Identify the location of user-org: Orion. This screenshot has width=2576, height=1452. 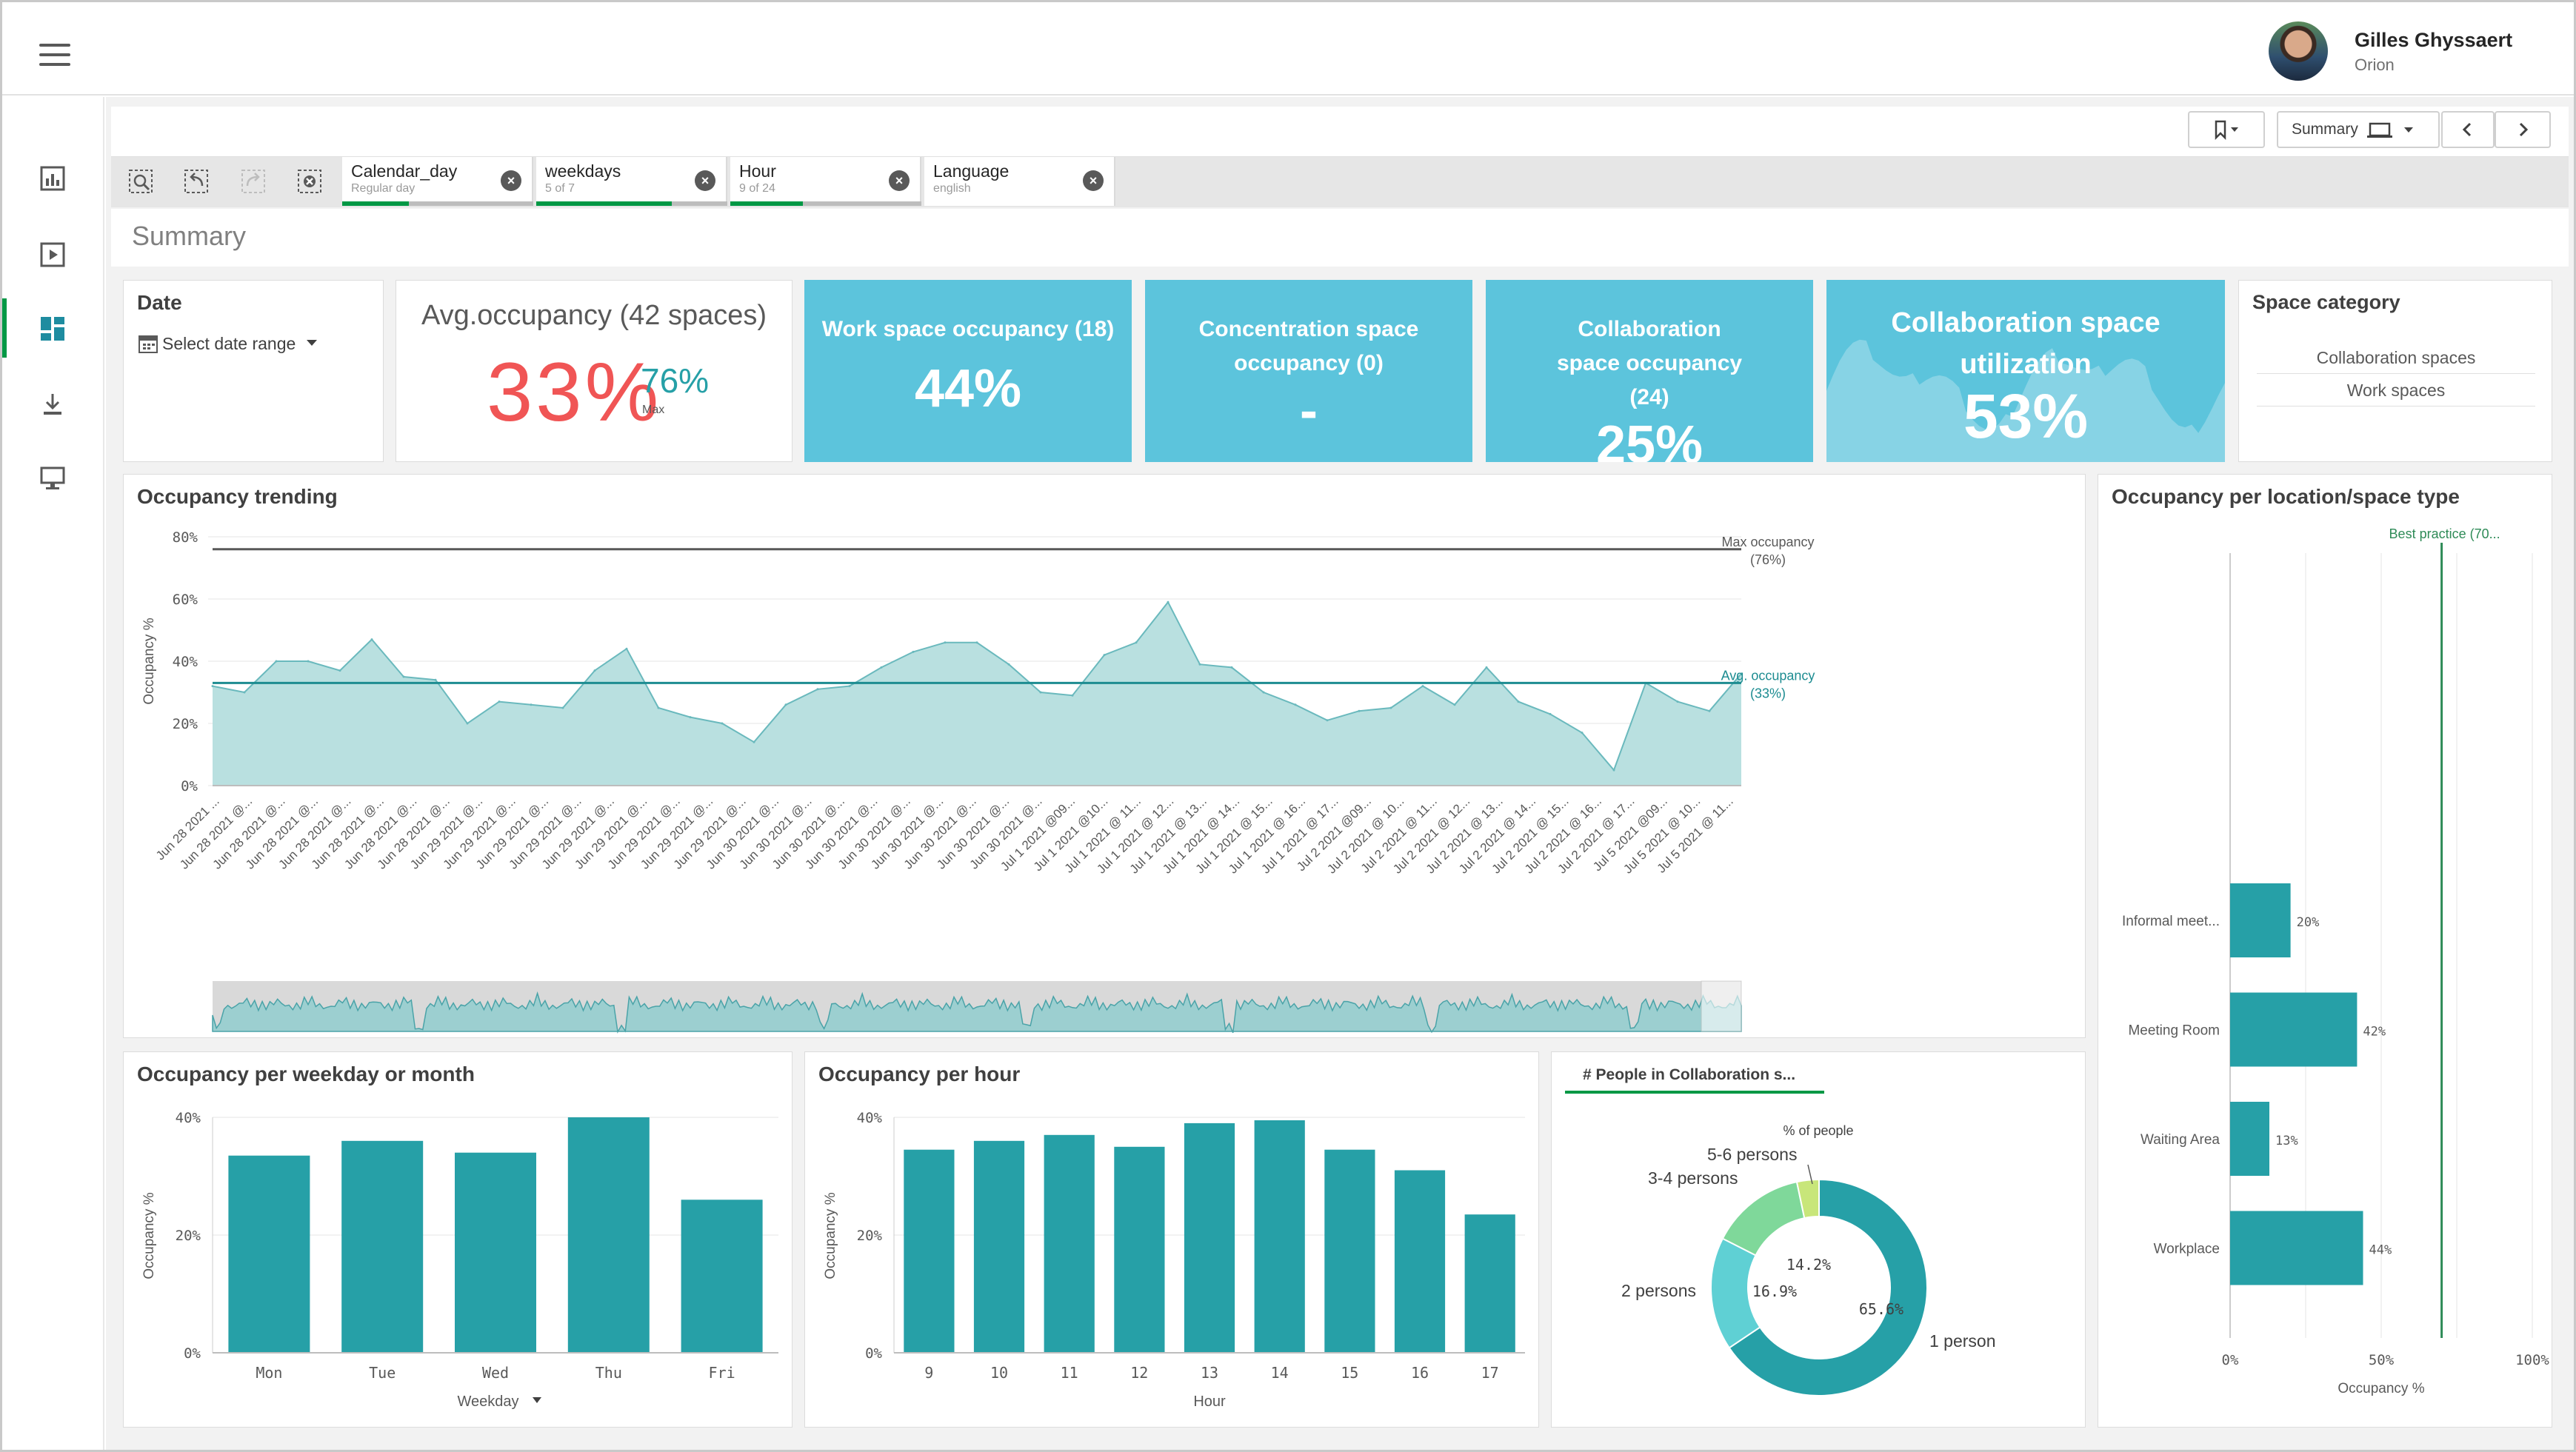
(2375, 65).